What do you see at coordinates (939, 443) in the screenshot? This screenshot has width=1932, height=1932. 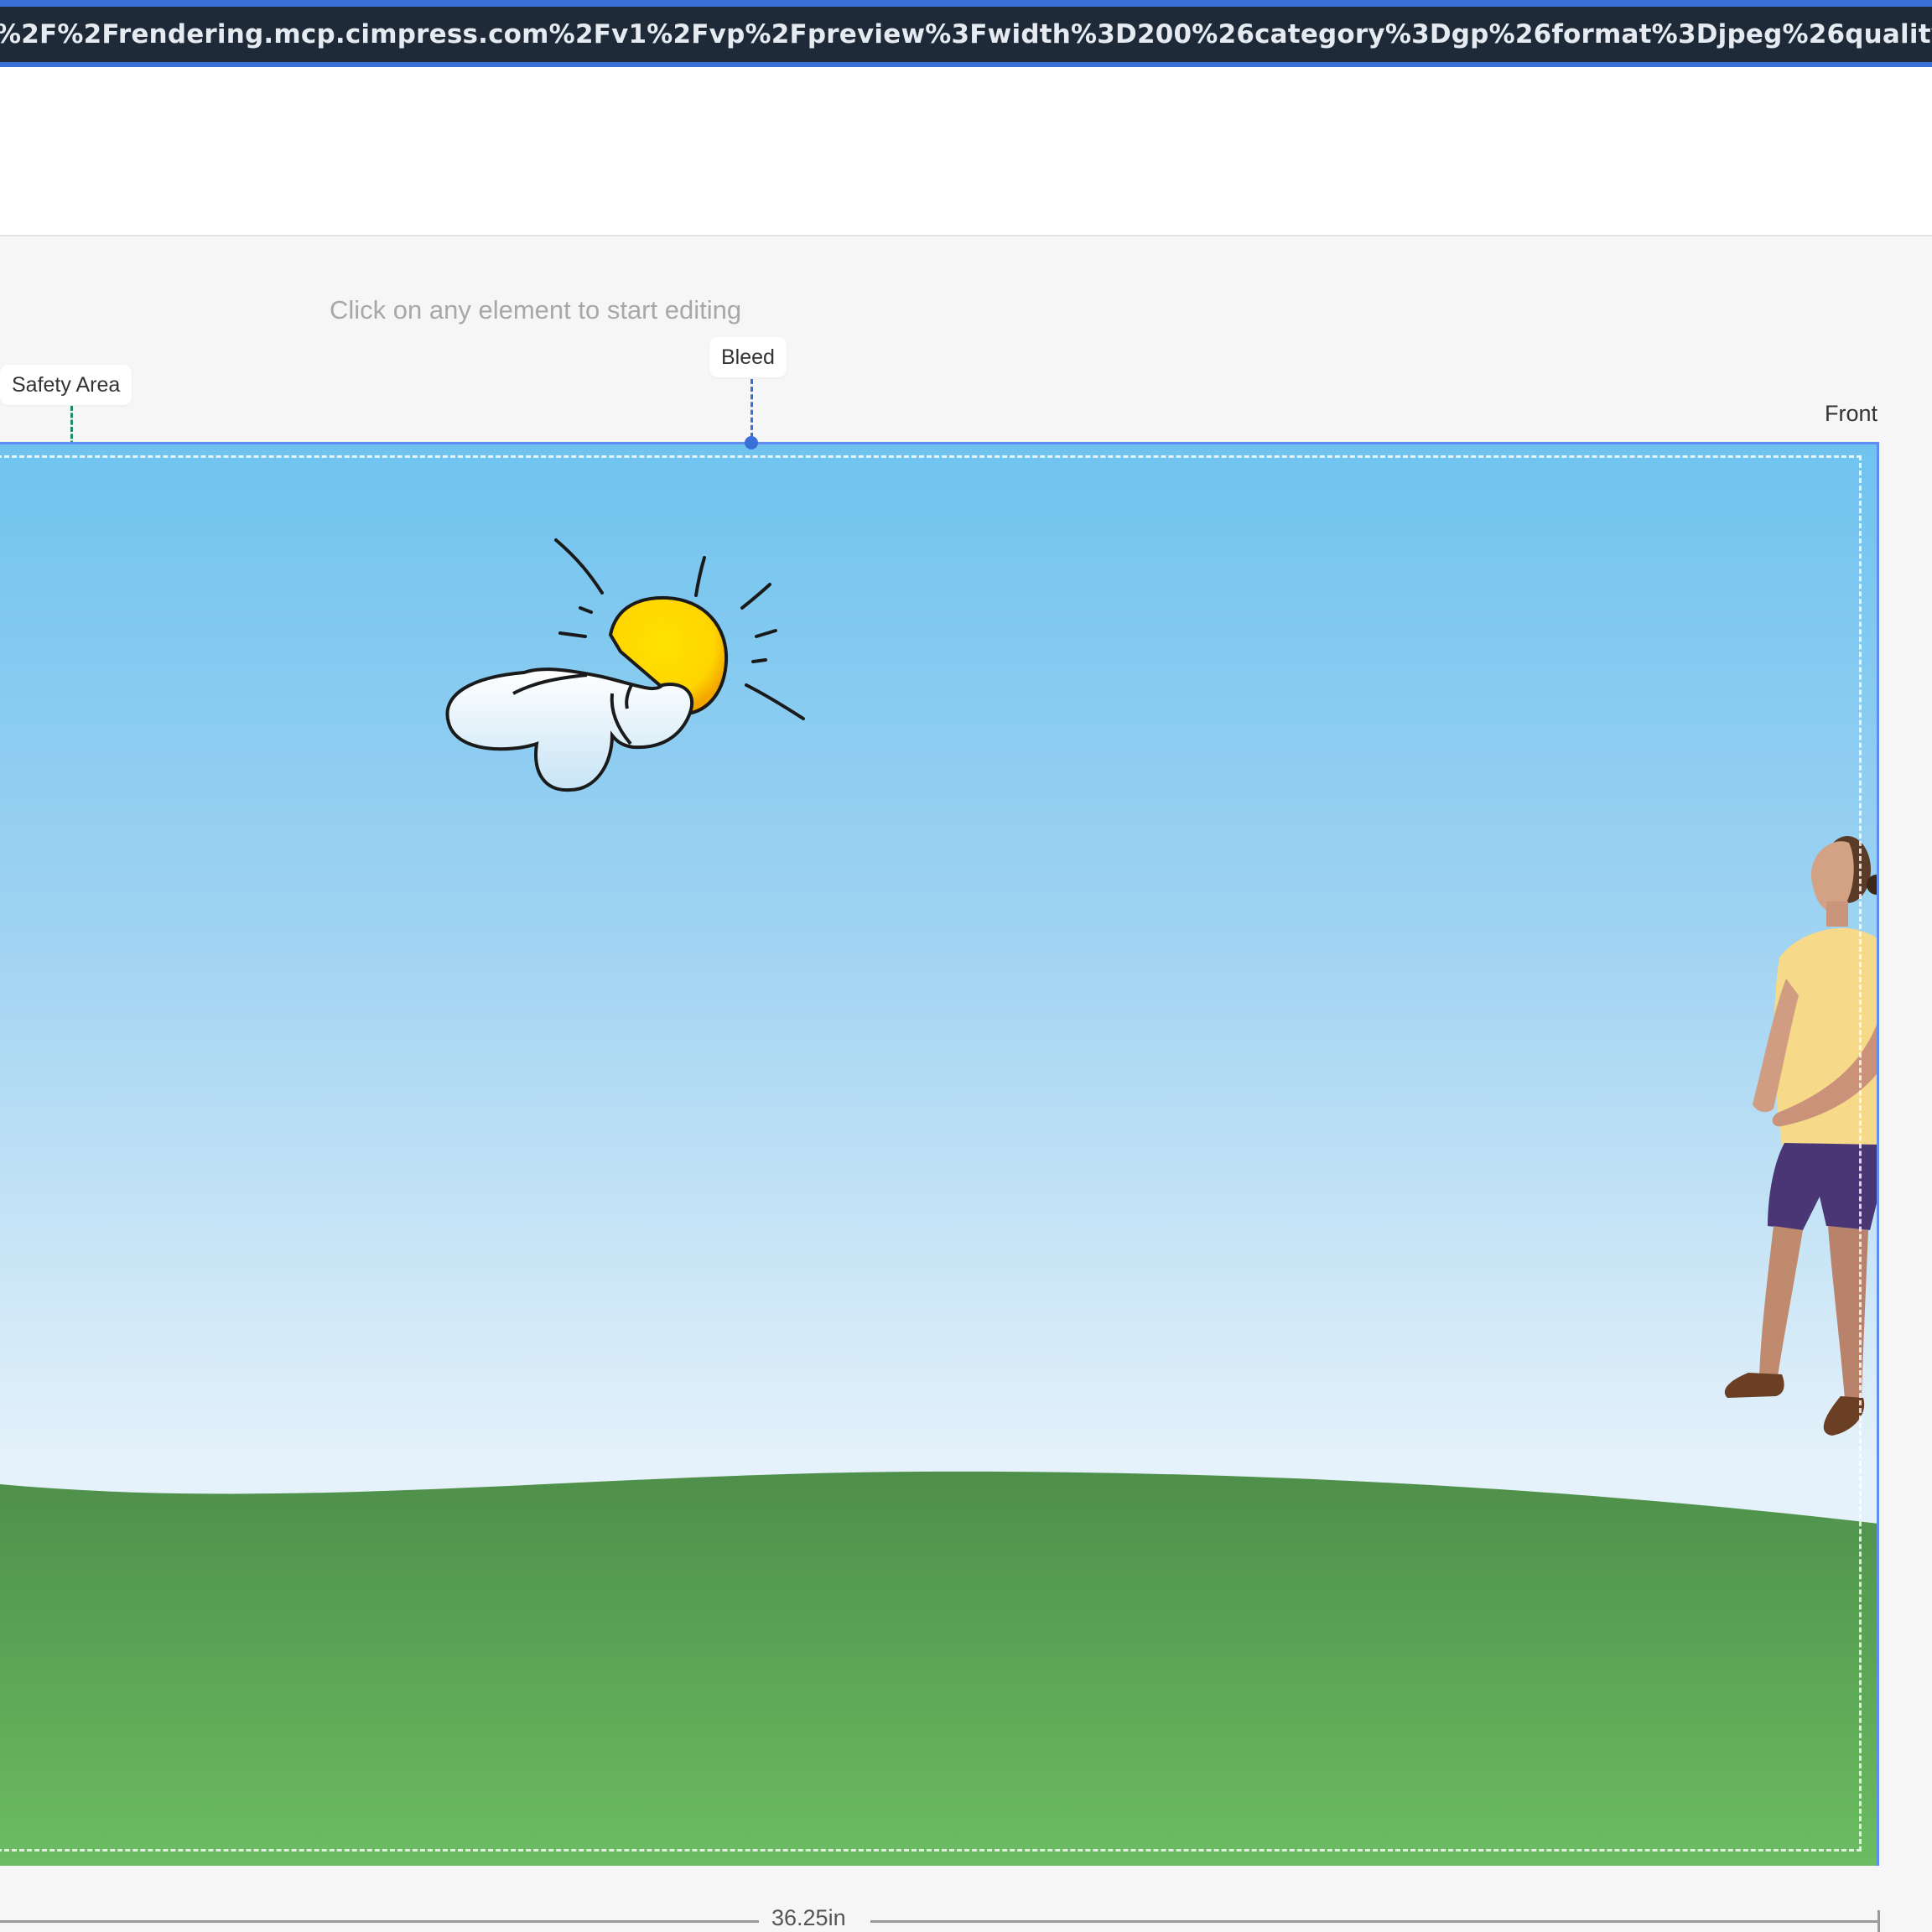 I see `bleed-edge-top` at bounding box center [939, 443].